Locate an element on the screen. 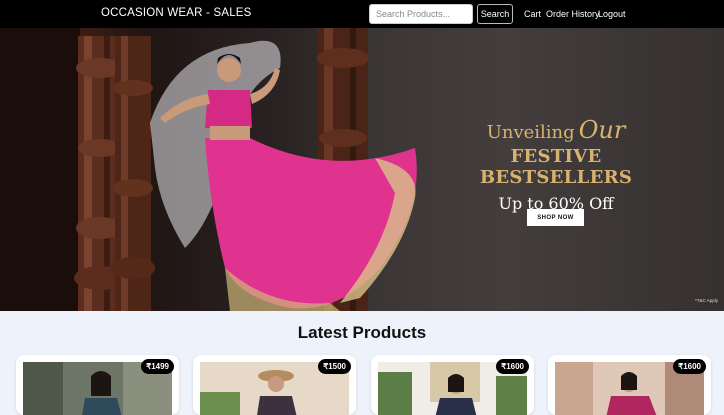  price-badge: ₹1500 is located at coordinates (334, 366).